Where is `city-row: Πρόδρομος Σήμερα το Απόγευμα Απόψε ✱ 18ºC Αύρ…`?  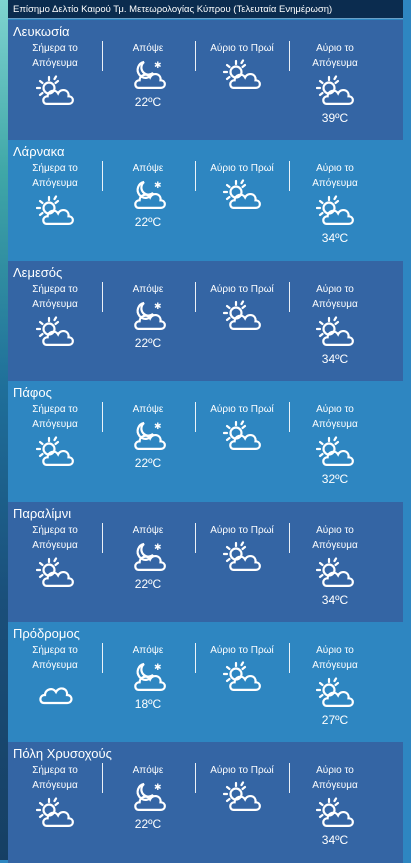 city-row: Πρόδρομος Σήμερα το Απόγευμα Απόψε ✱ 18ºC Αύρ… is located at coordinates (205, 682).